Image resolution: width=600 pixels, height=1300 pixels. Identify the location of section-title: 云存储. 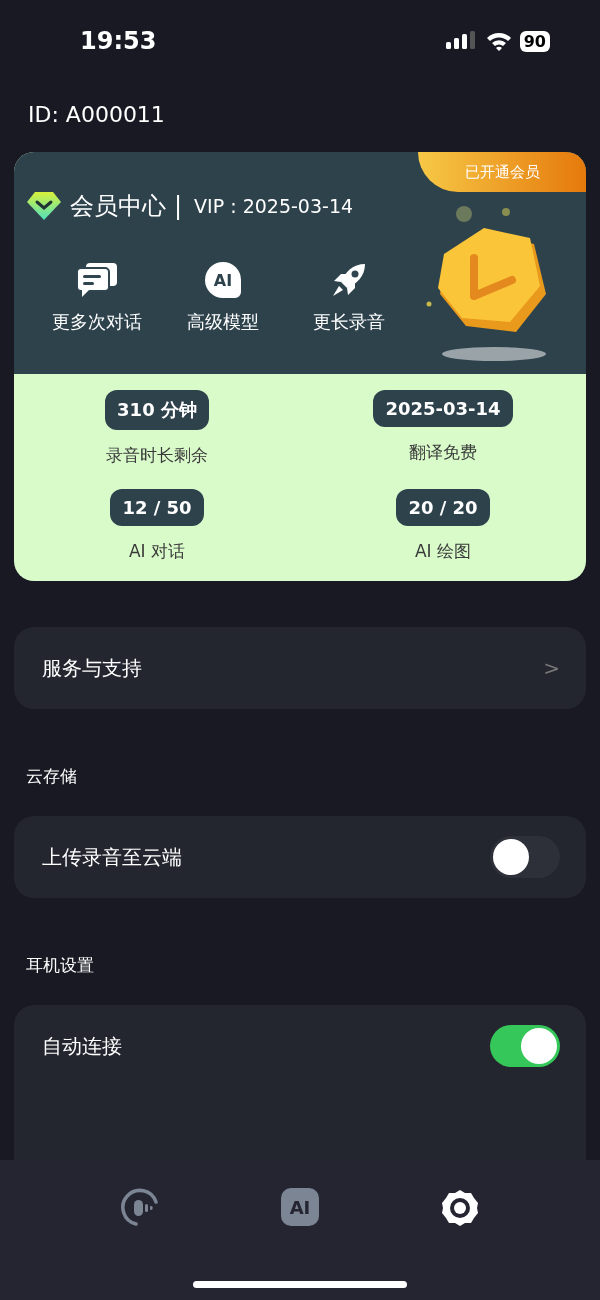
(51, 776).